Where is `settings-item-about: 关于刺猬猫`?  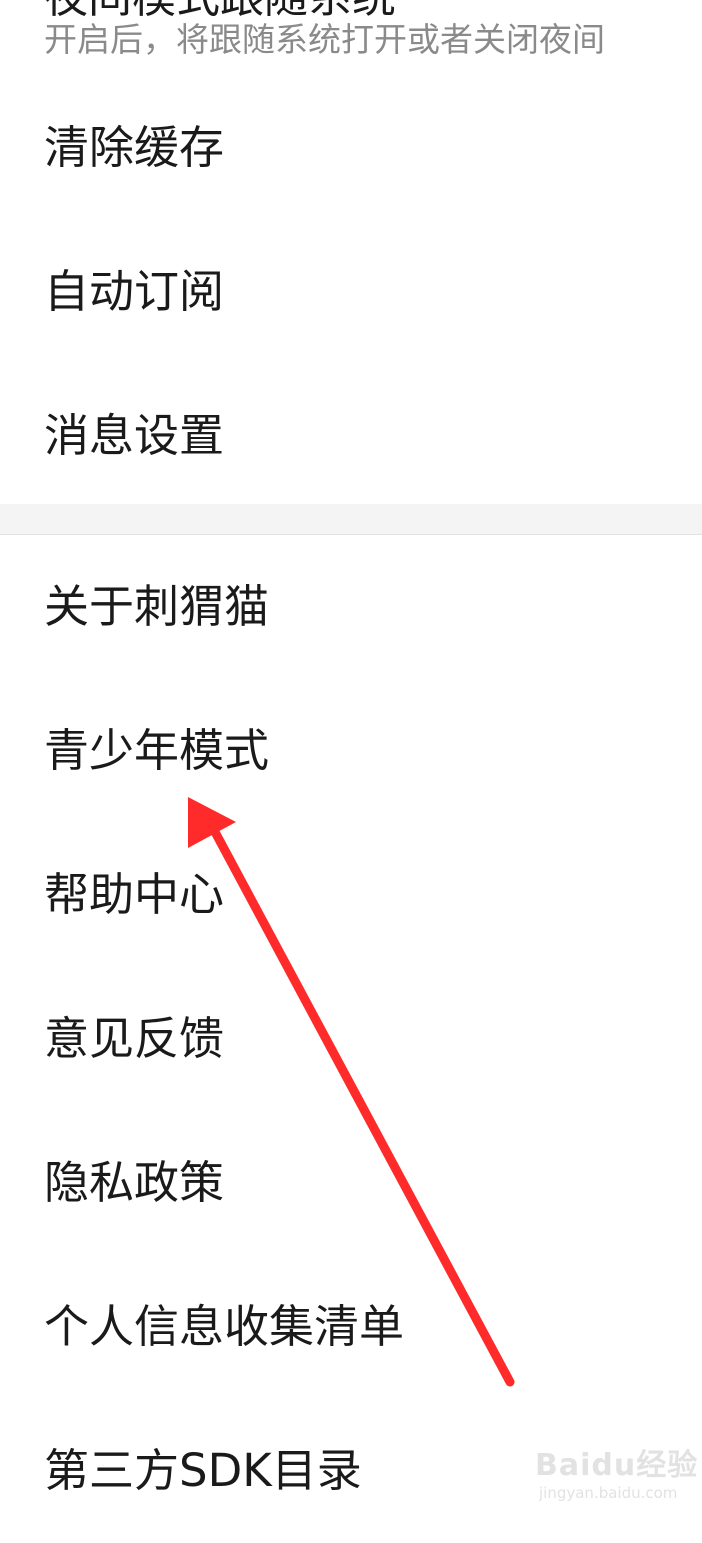
settings-item-about: 关于刺猬猫 is located at coordinates (351, 607).